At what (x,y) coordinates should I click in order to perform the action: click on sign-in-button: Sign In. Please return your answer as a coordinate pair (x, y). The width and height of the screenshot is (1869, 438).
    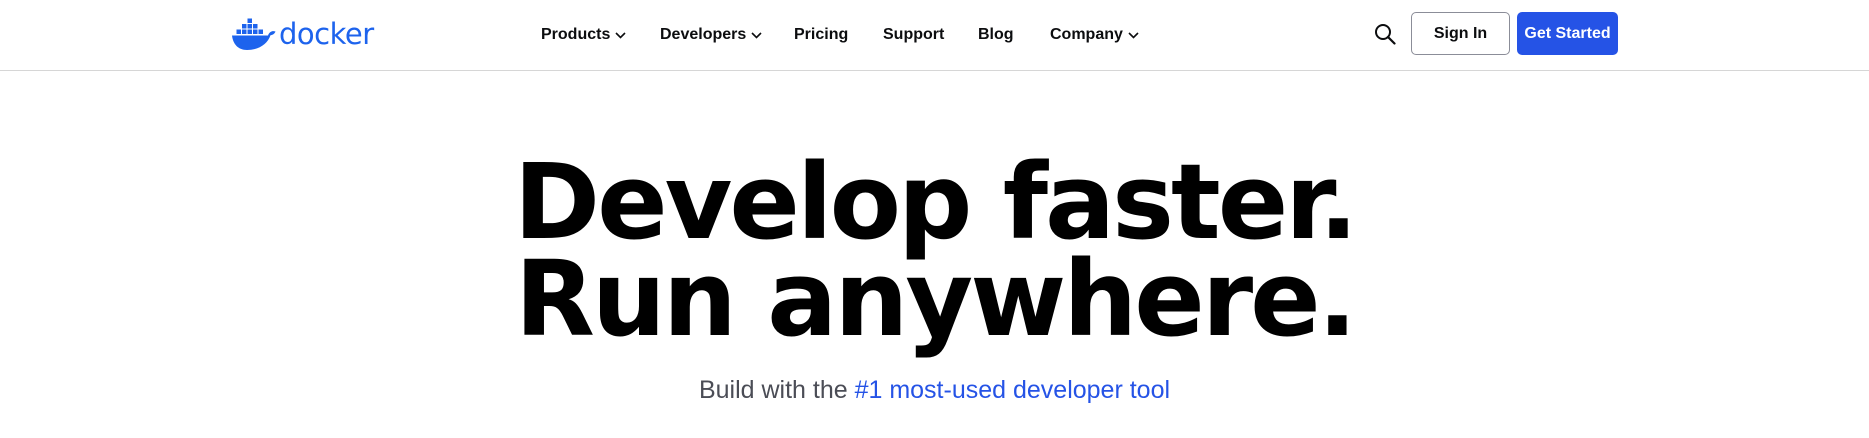
    Looking at the image, I should click on (1460, 33).